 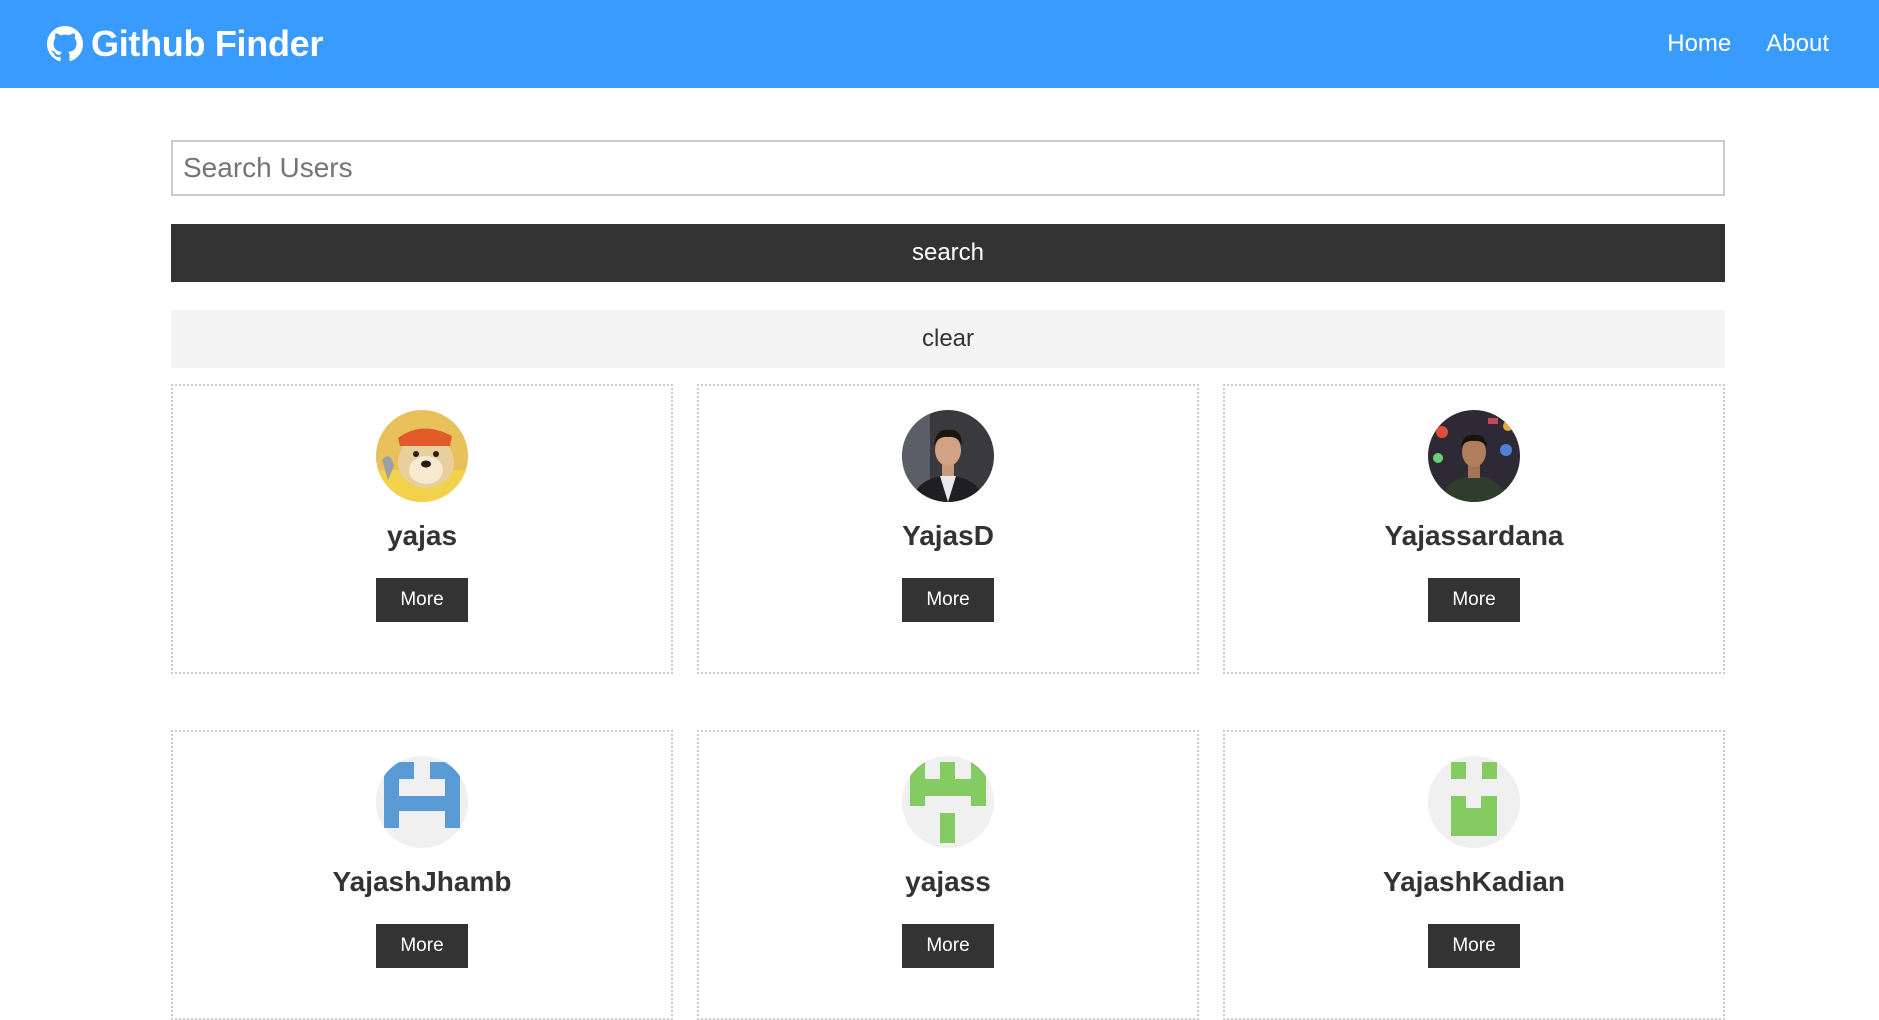 I want to click on user-card: Yajassardana More, so click(x=1474, y=529).